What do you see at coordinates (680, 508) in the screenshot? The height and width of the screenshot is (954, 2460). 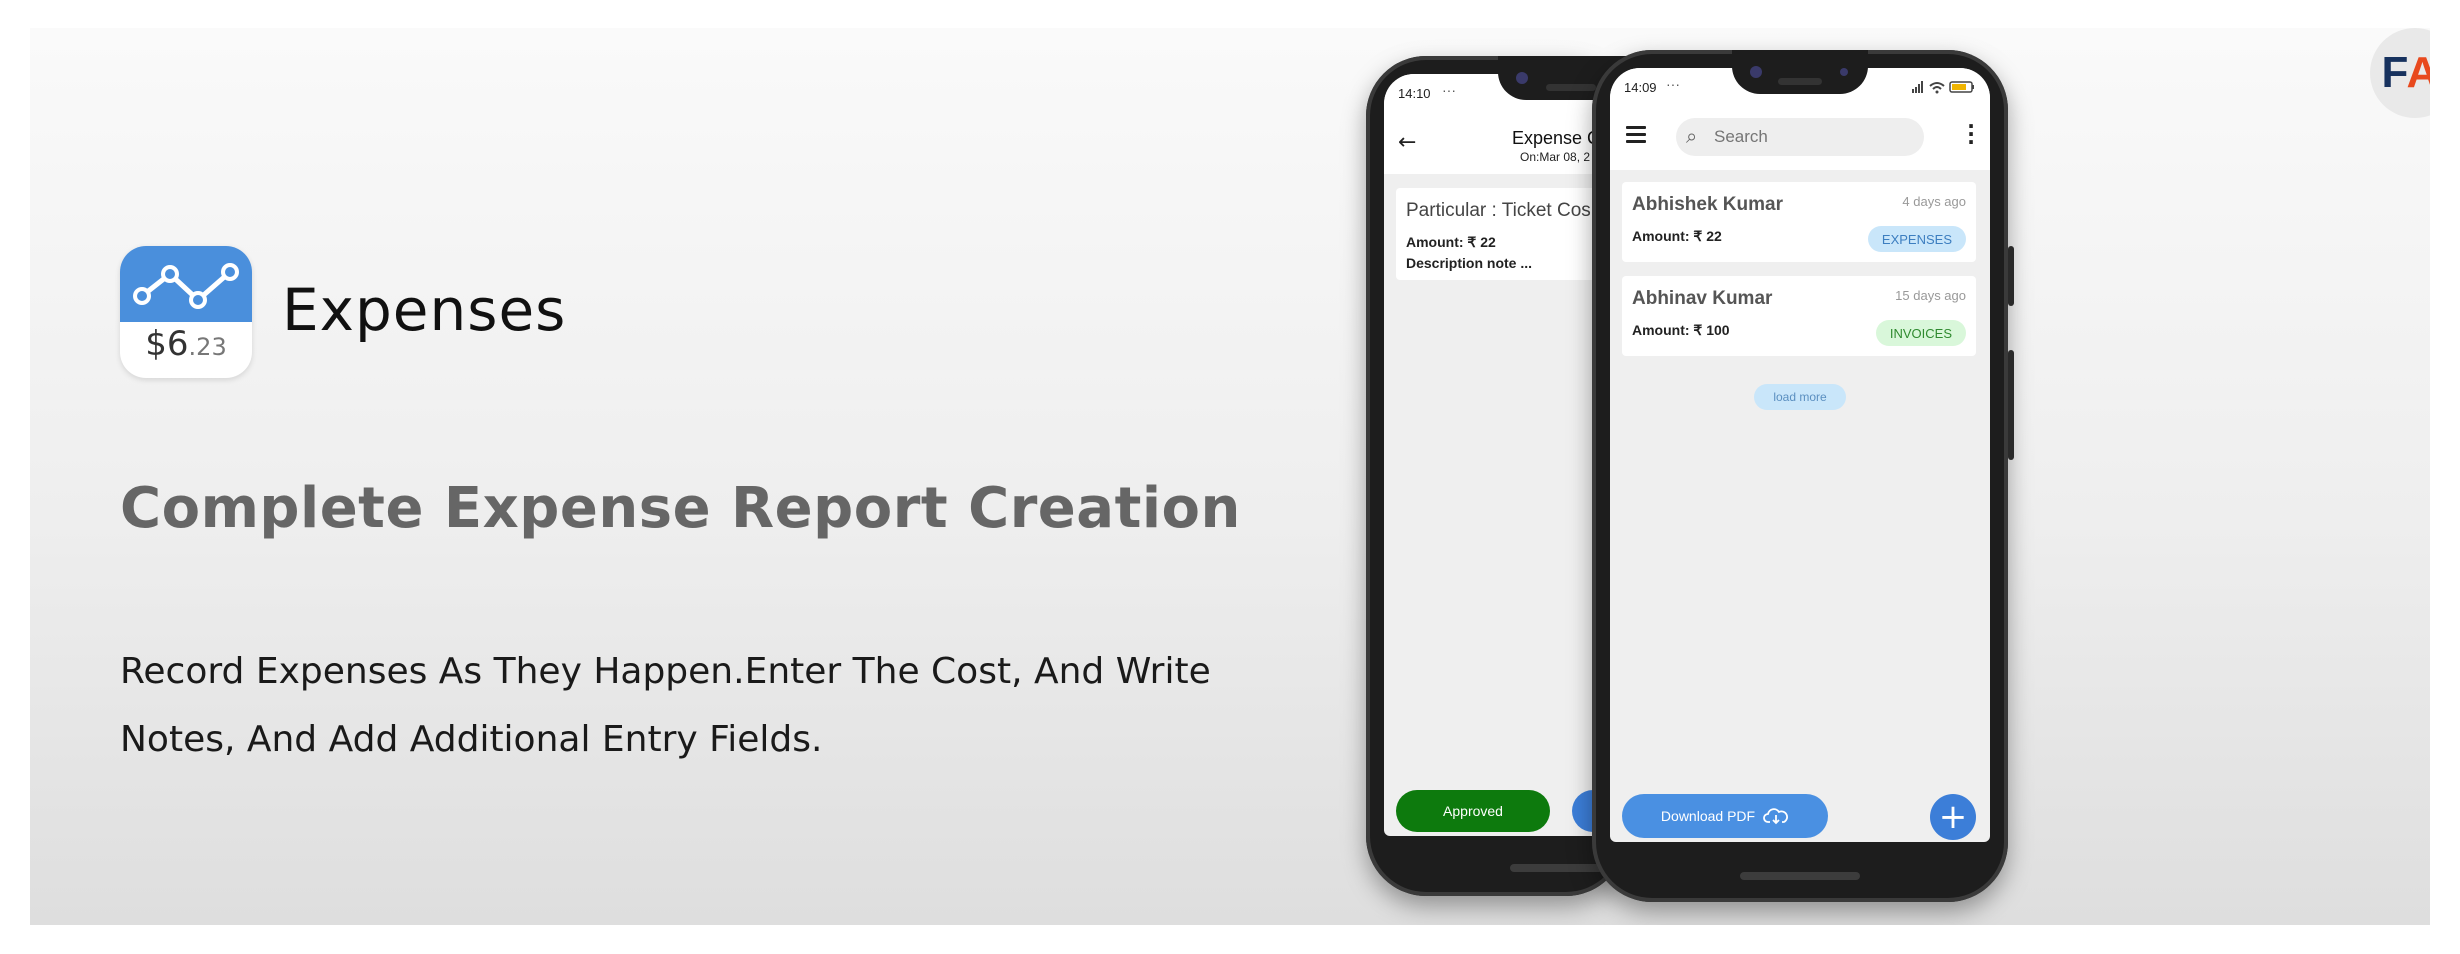 I see `headline: Complete Expense Report Creation` at bounding box center [680, 508].